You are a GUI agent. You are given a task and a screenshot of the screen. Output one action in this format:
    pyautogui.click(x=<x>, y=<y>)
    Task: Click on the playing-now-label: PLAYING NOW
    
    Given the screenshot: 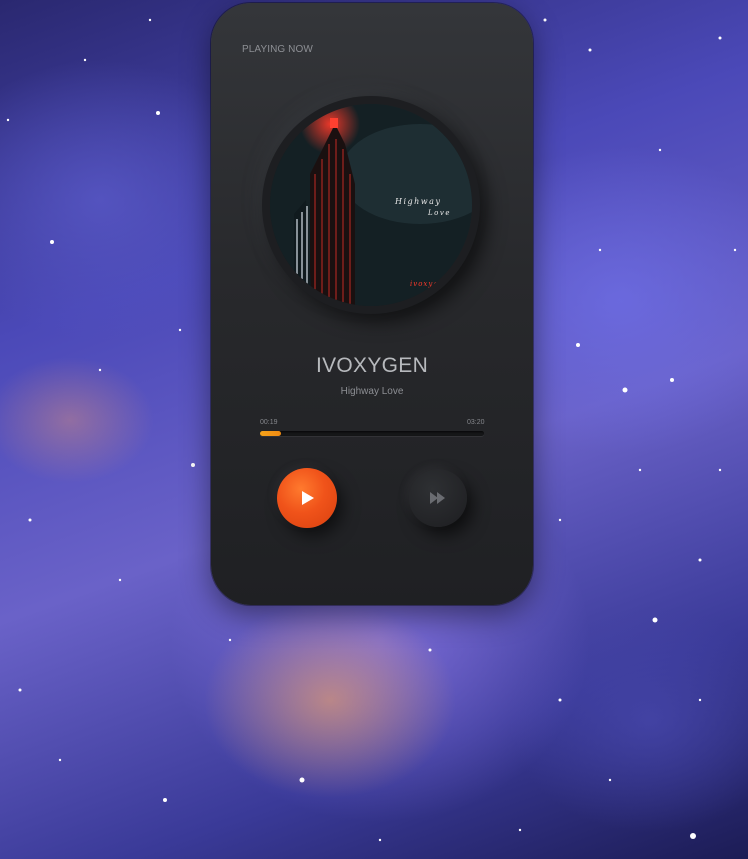 What is the action you would take?
    pyautogui.click(x=277, y=49)
    